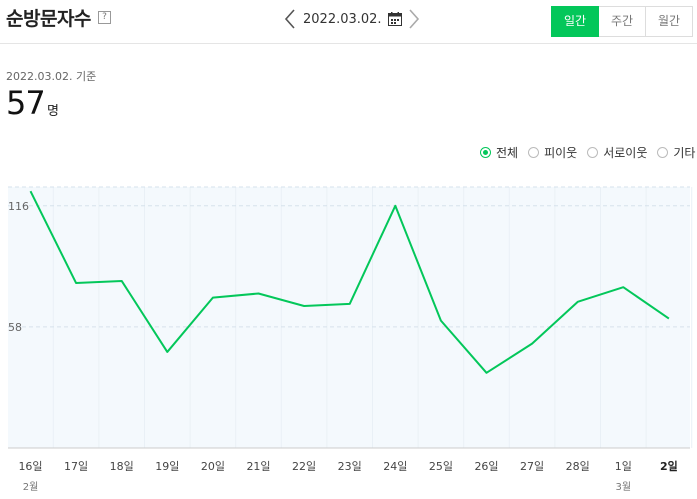  I want to click on period-toggle: 일간 주간 월간, so click(622, 21).